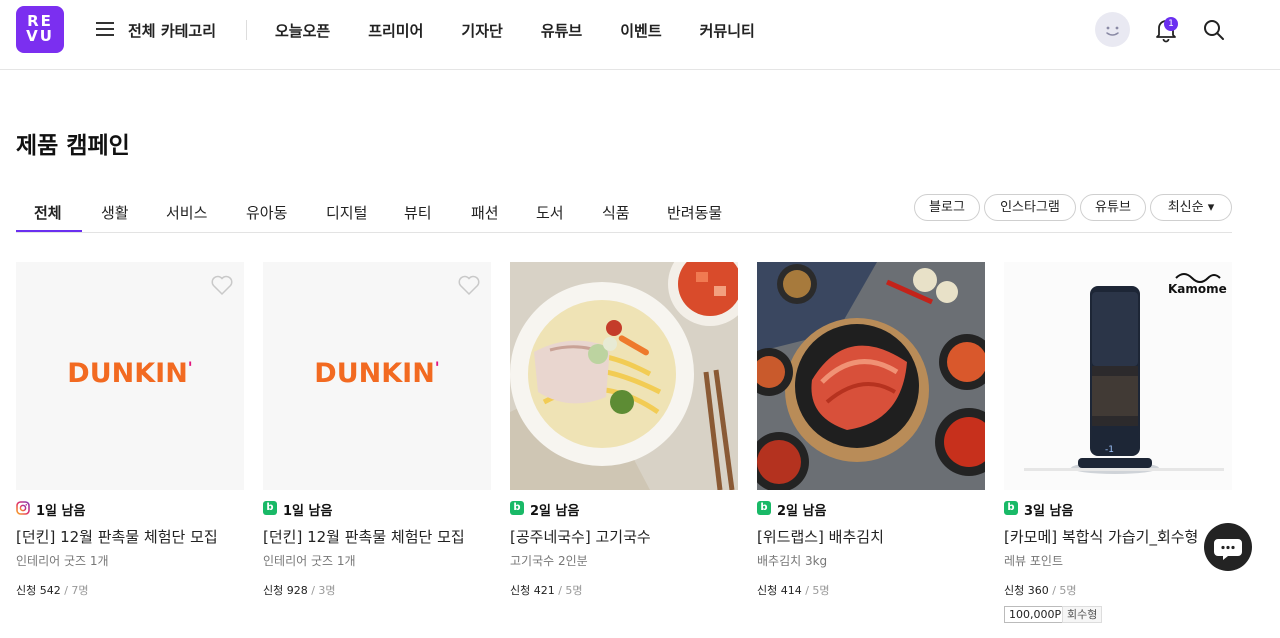 The width and height of the screenshot is (1280, 638). What do you see at coordinates (947, 207) in the screenshot?
I see `filter-blog: 블로그` at bounding box center [947, 207].